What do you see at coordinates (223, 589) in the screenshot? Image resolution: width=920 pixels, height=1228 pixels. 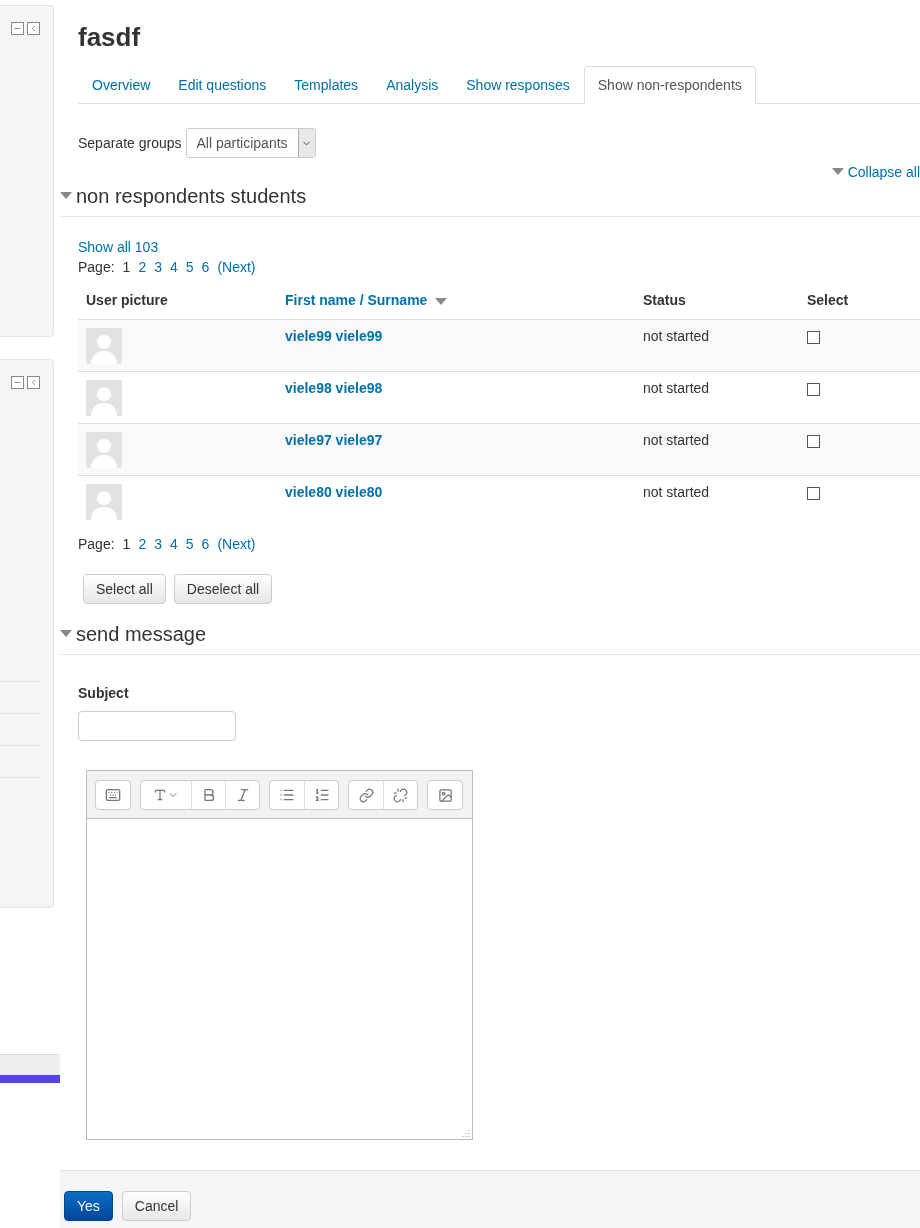 I see `selection-button: Deselect all` at bounding box center [223, 589].